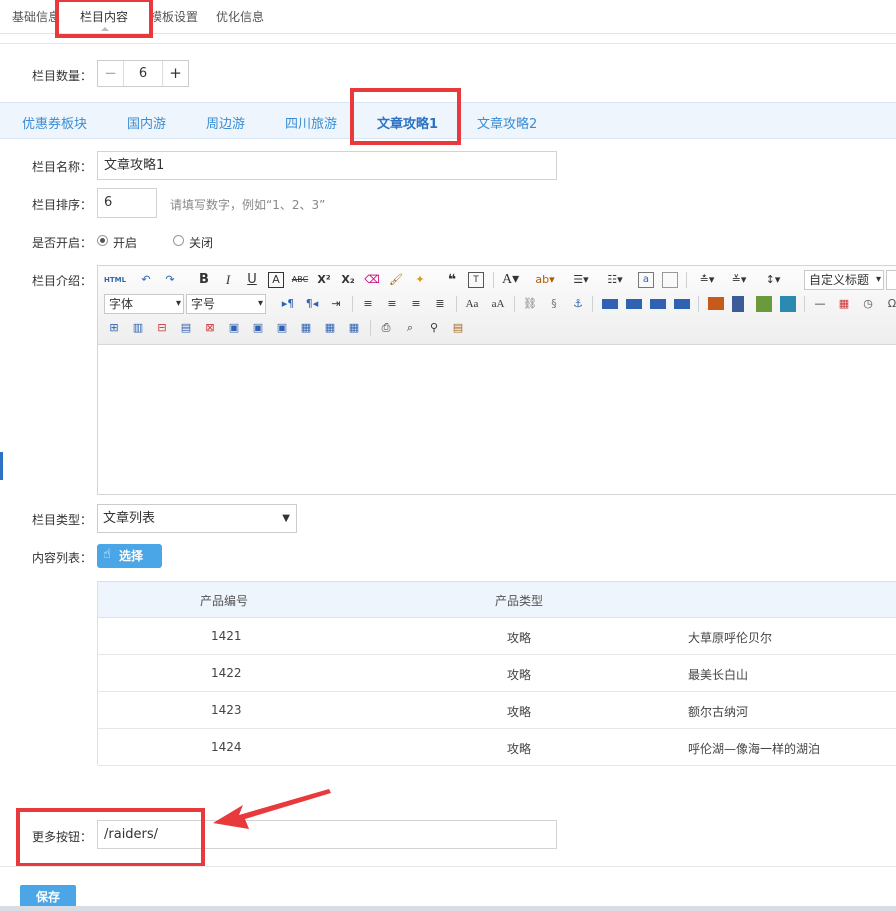 The height and width of the screenshot is (911, 896). I want to click on custom-title-dropdown: 自定义标题, so click(844, 280).